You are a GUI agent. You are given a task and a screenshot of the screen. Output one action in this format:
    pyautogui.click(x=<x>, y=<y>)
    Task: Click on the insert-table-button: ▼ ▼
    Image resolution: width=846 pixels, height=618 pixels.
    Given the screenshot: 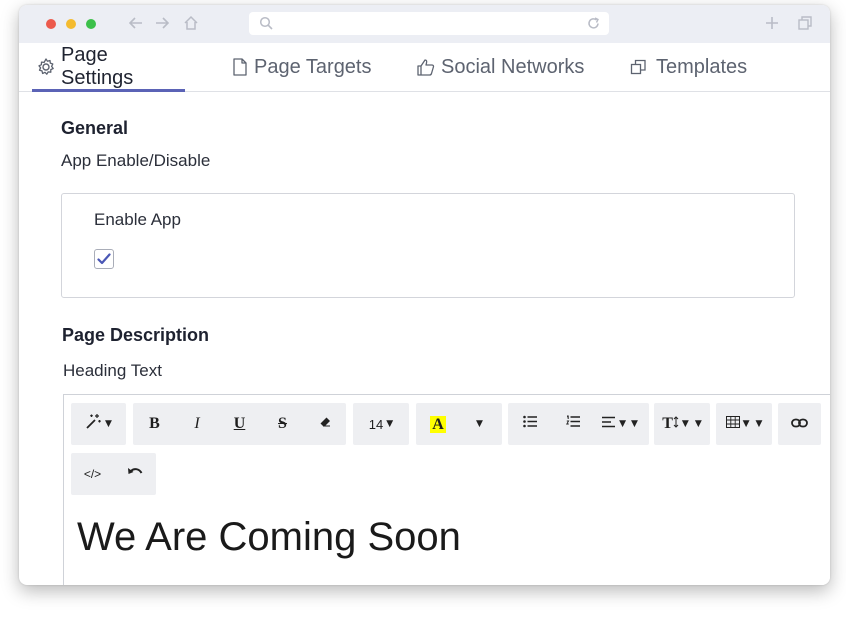 What is the action you would take?
    pyautogui.click(x=744, y=424)
    